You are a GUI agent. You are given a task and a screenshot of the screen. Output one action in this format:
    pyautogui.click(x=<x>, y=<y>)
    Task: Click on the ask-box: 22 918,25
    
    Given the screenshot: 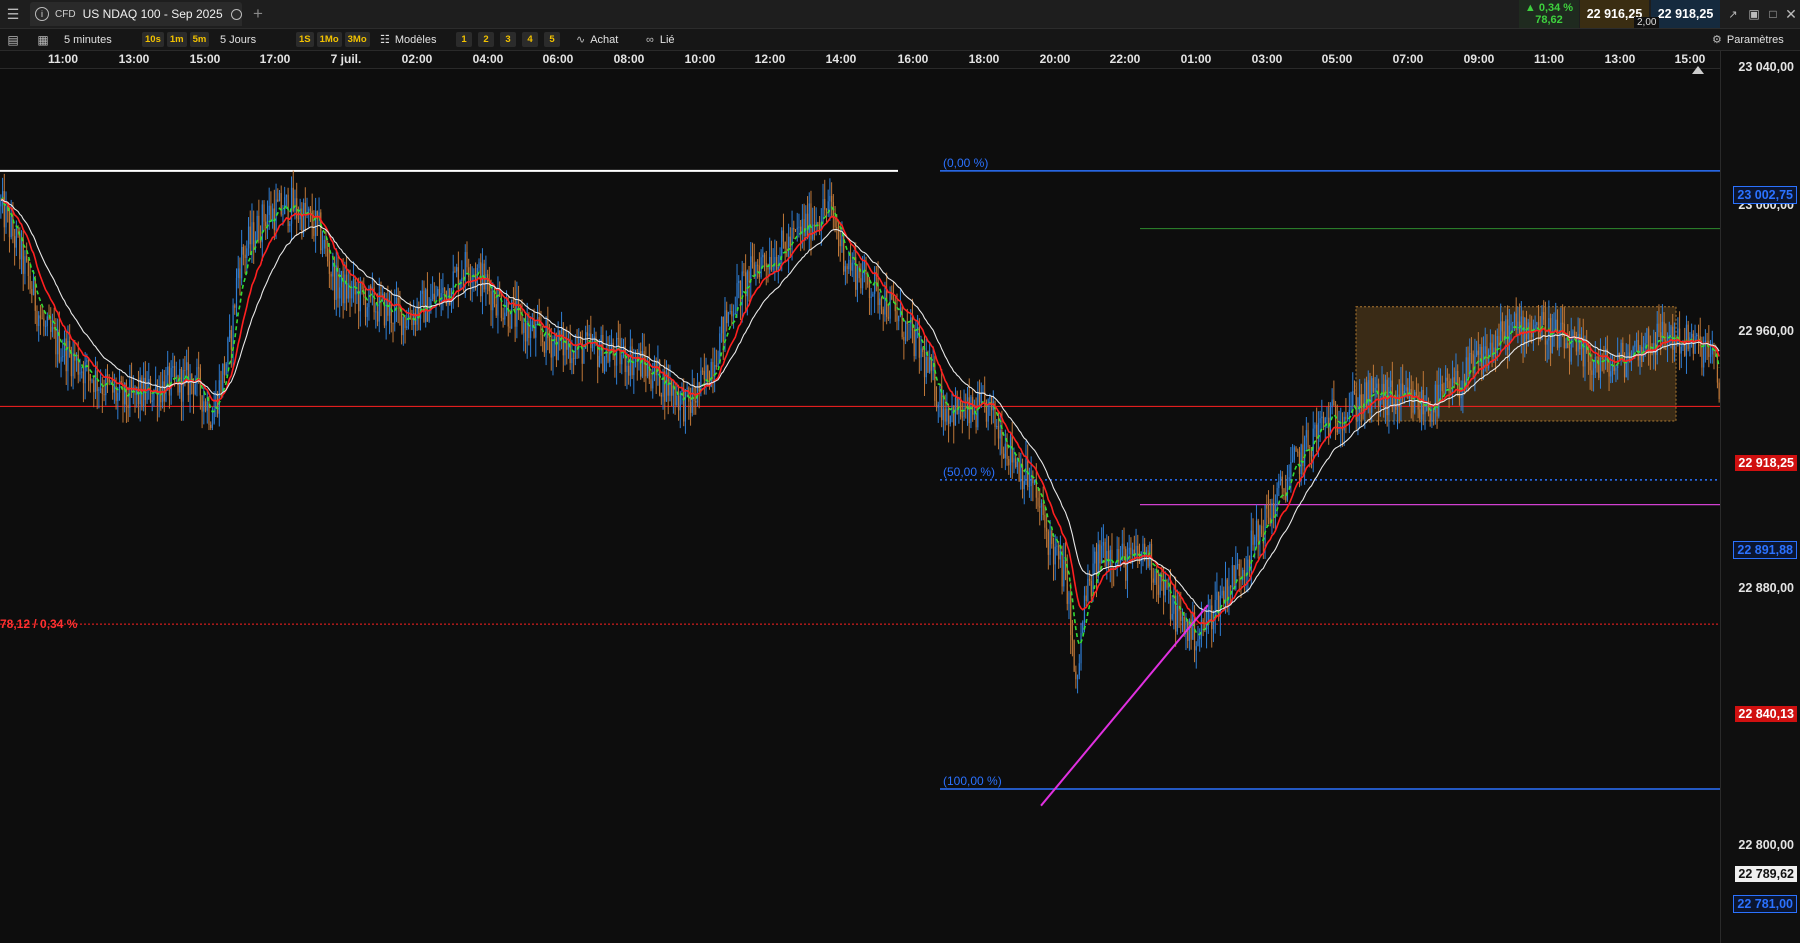 What is the action you would take?
    pyautogui.click(x=1685, y=14)
    